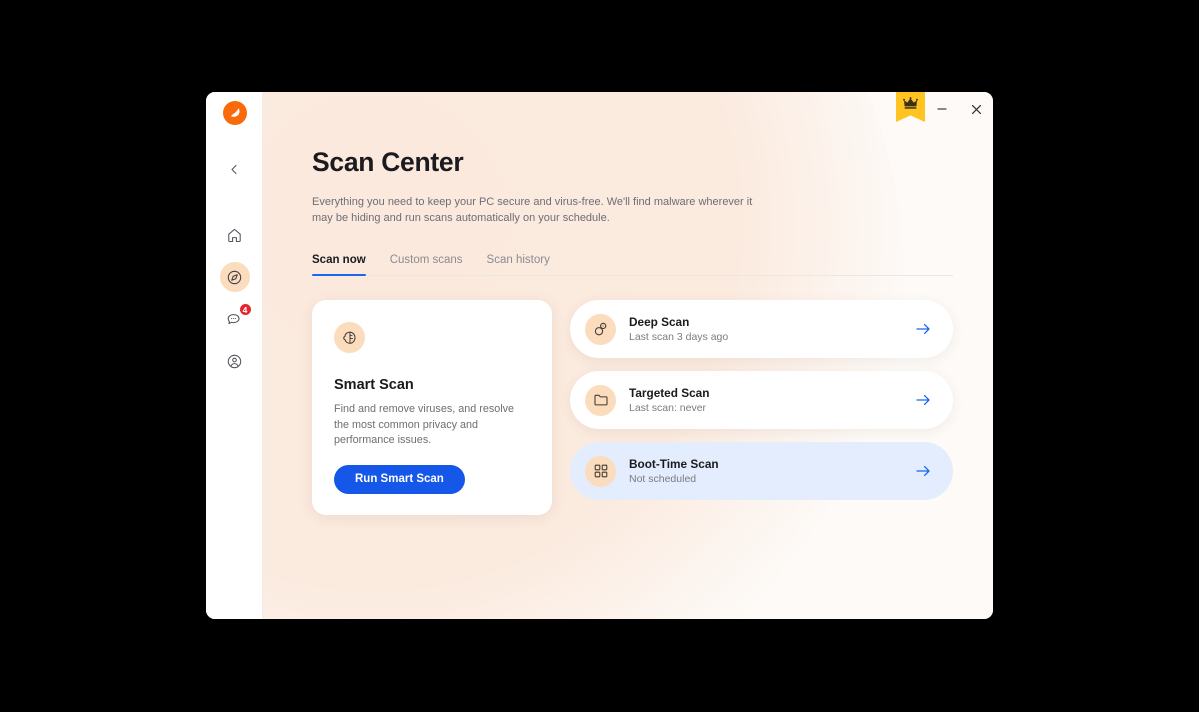  I want to click on folder-icon-wrap, so click(600, 400).